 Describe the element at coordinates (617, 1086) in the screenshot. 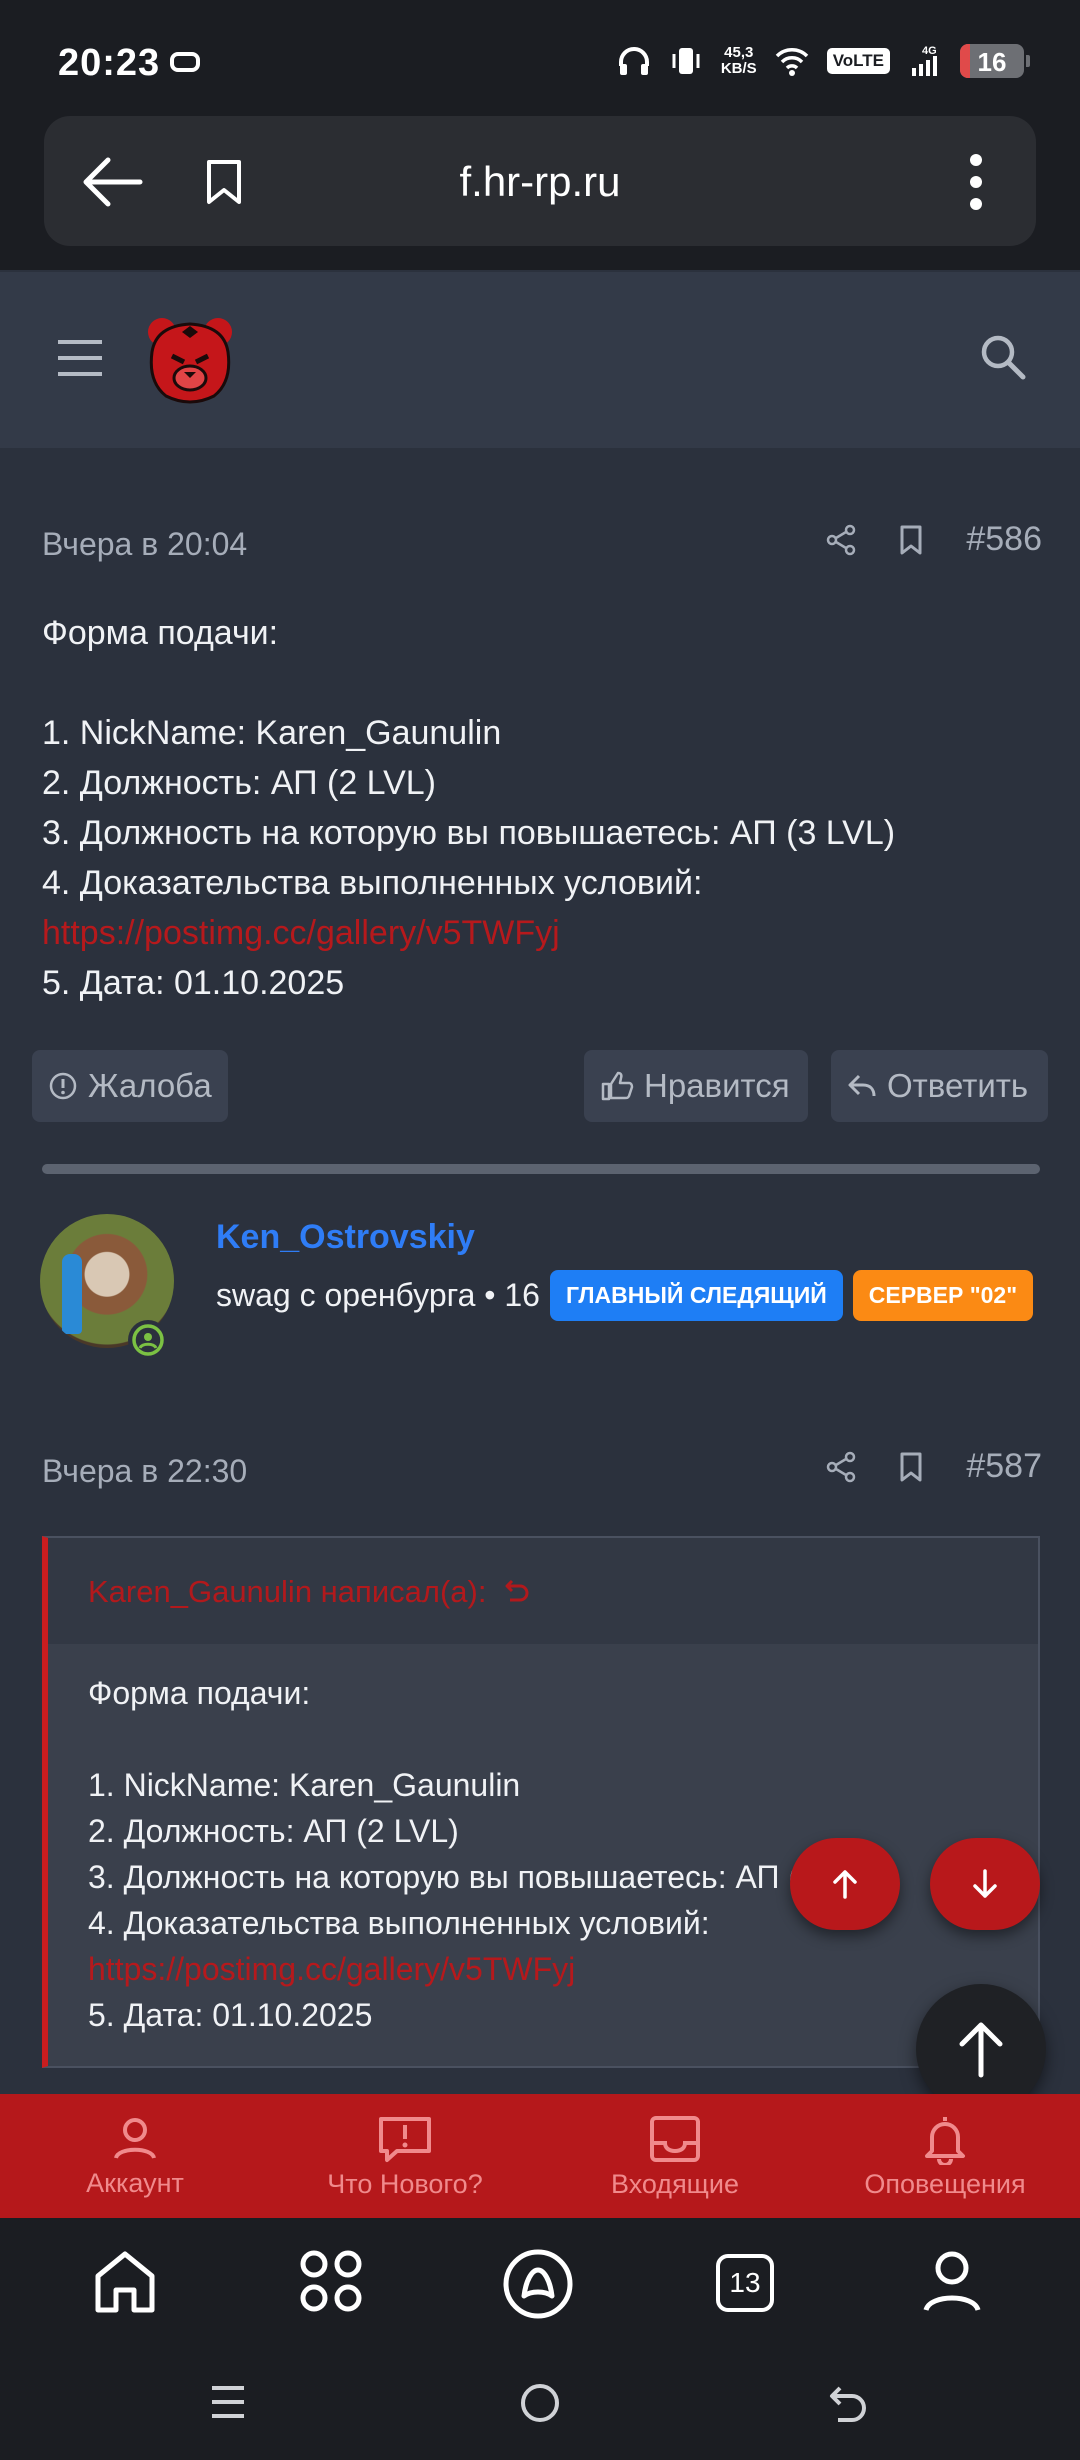

I see `thumbs-up-icon` at that location.